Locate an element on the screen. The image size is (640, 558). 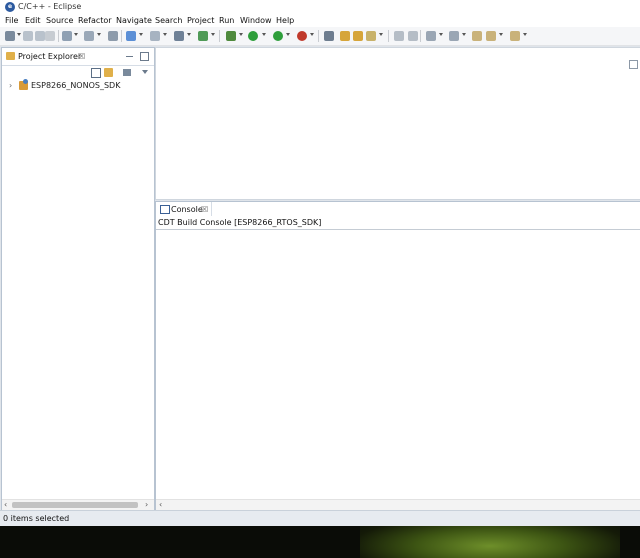
forward-icon is located at coordinates (515, 36).